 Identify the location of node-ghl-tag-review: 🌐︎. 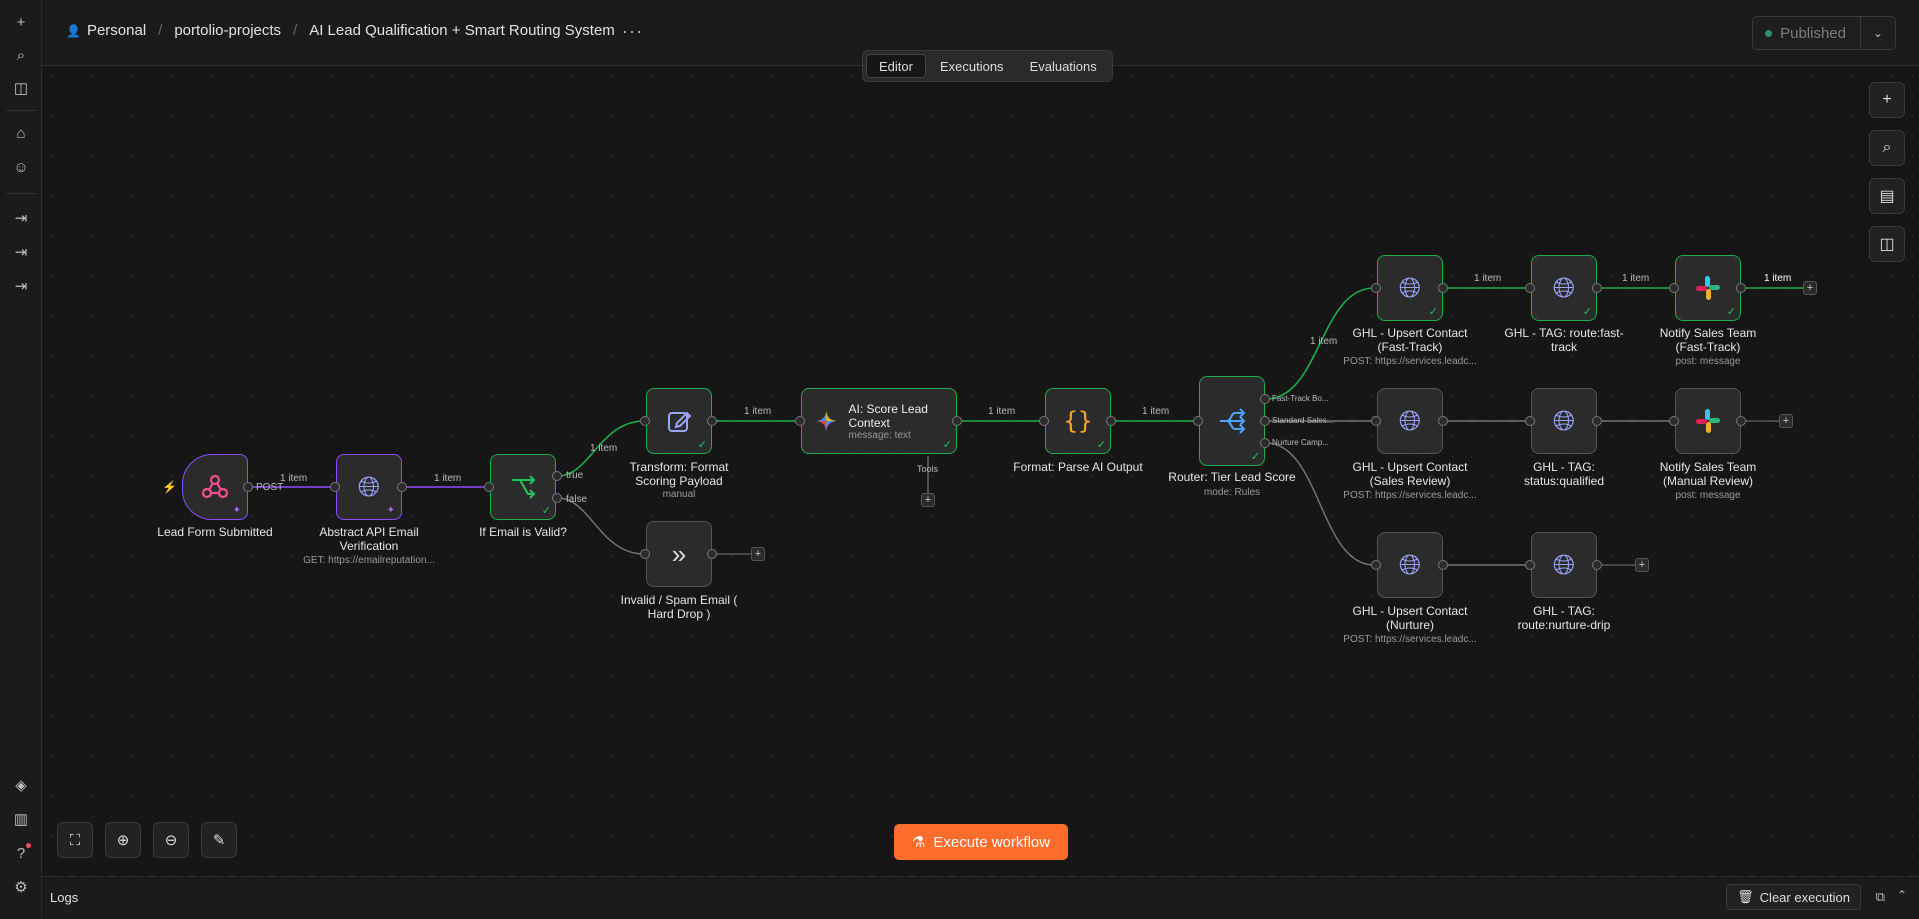
(1564, 421).